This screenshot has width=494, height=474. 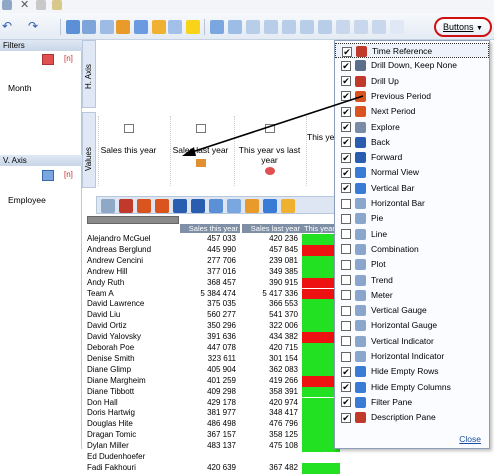 I want to click on indicator-icon, so click(x=397, y=27).